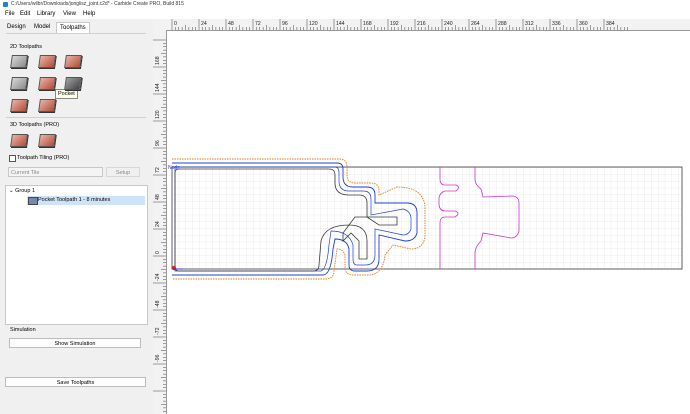  Describe the element at coordinates (16, 27) in the screenshot. I see `tab-design: Design` at that location.